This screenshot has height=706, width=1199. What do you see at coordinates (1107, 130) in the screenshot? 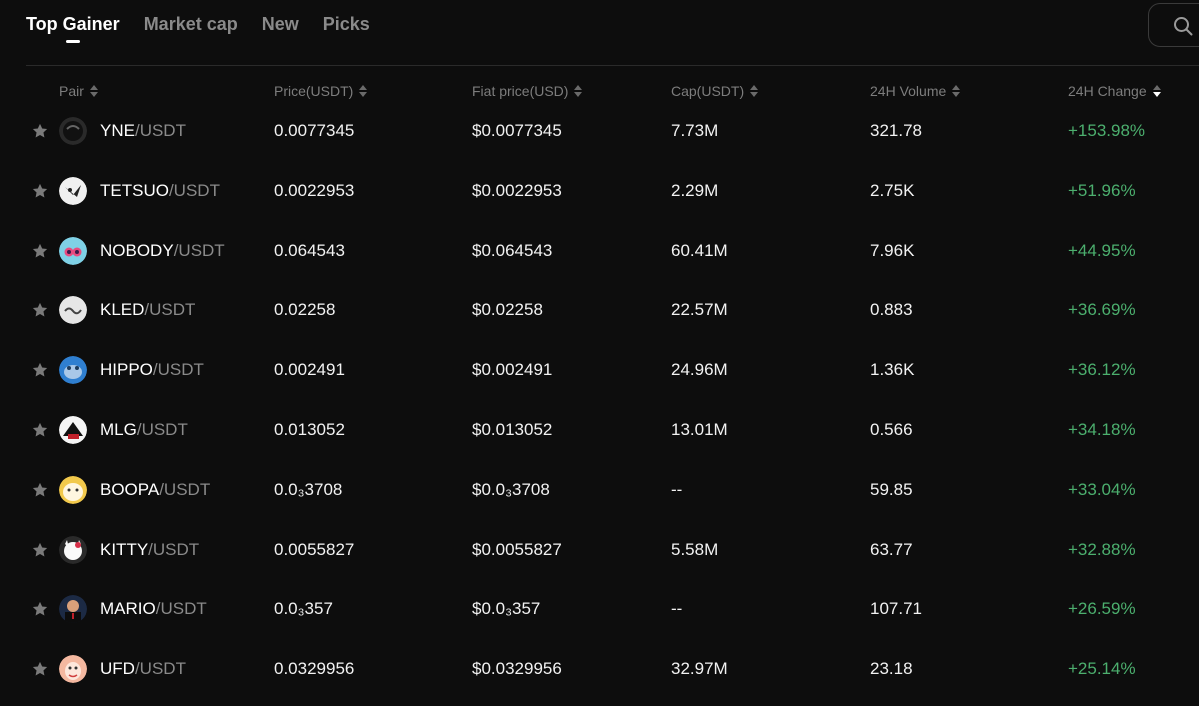
I see `change-cell: +153.98%` at bounding box center [1107, 130].